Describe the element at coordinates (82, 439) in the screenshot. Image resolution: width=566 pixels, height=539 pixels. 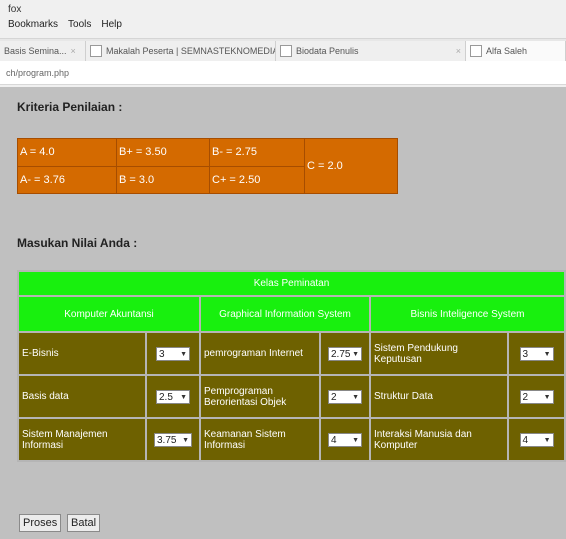
I see `course-label: Sistem Manajemen Informasi` at that location.